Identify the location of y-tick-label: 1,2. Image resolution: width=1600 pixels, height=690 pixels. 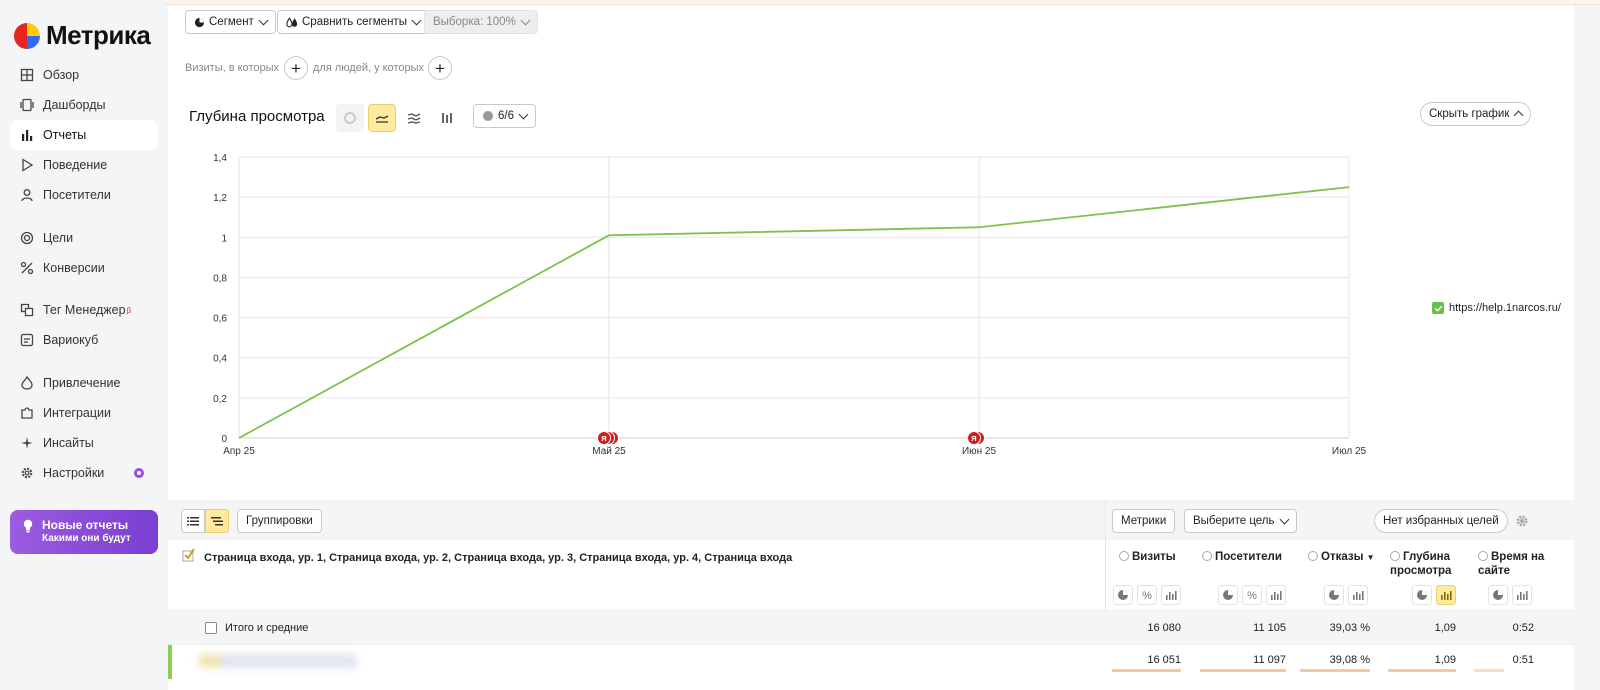
(220, 198).